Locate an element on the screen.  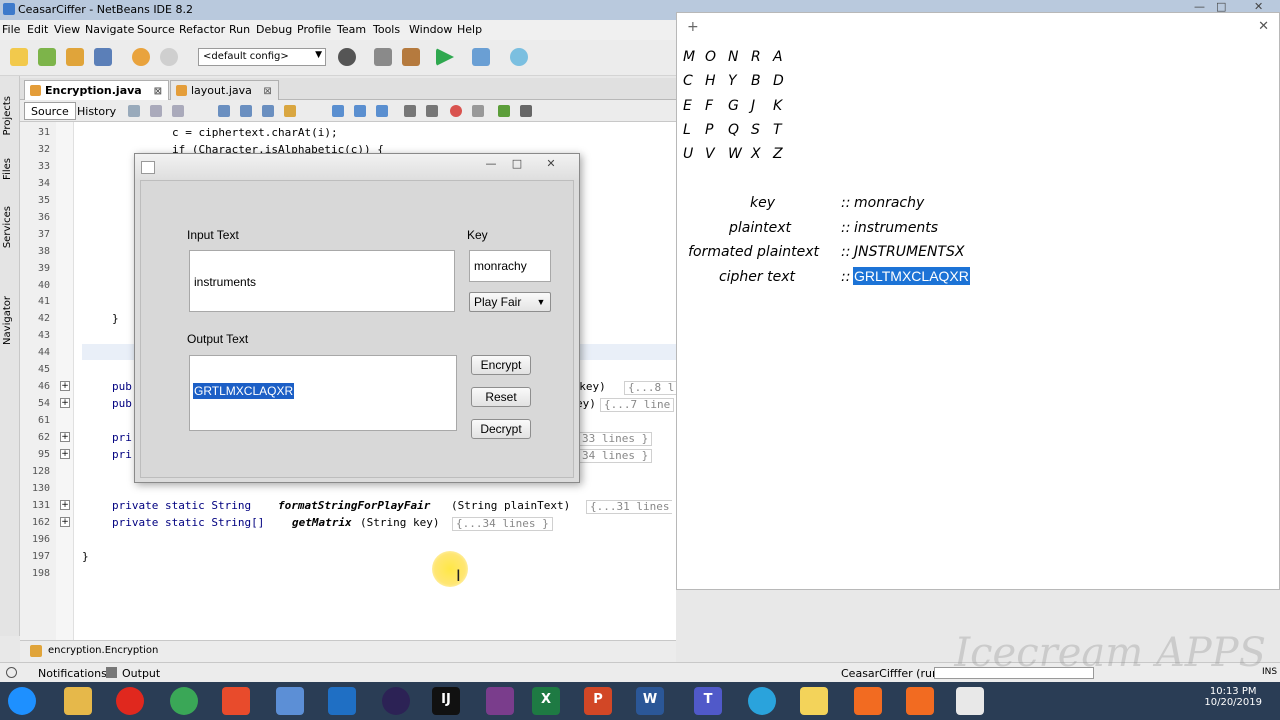
profile-icon is located at coordinates (519, 57).